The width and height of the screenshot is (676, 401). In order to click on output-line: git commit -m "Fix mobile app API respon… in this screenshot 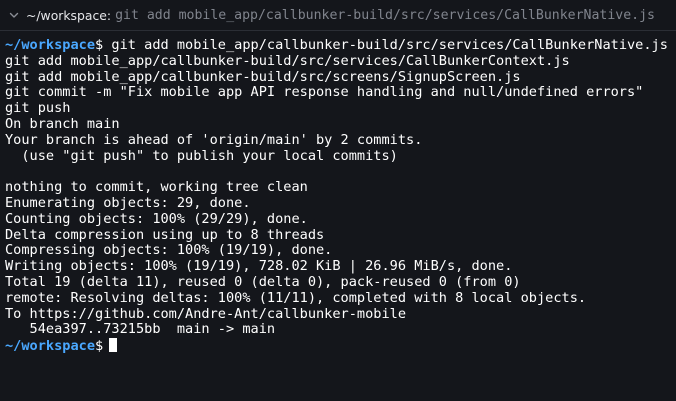, I will do `click(339, 93)`.